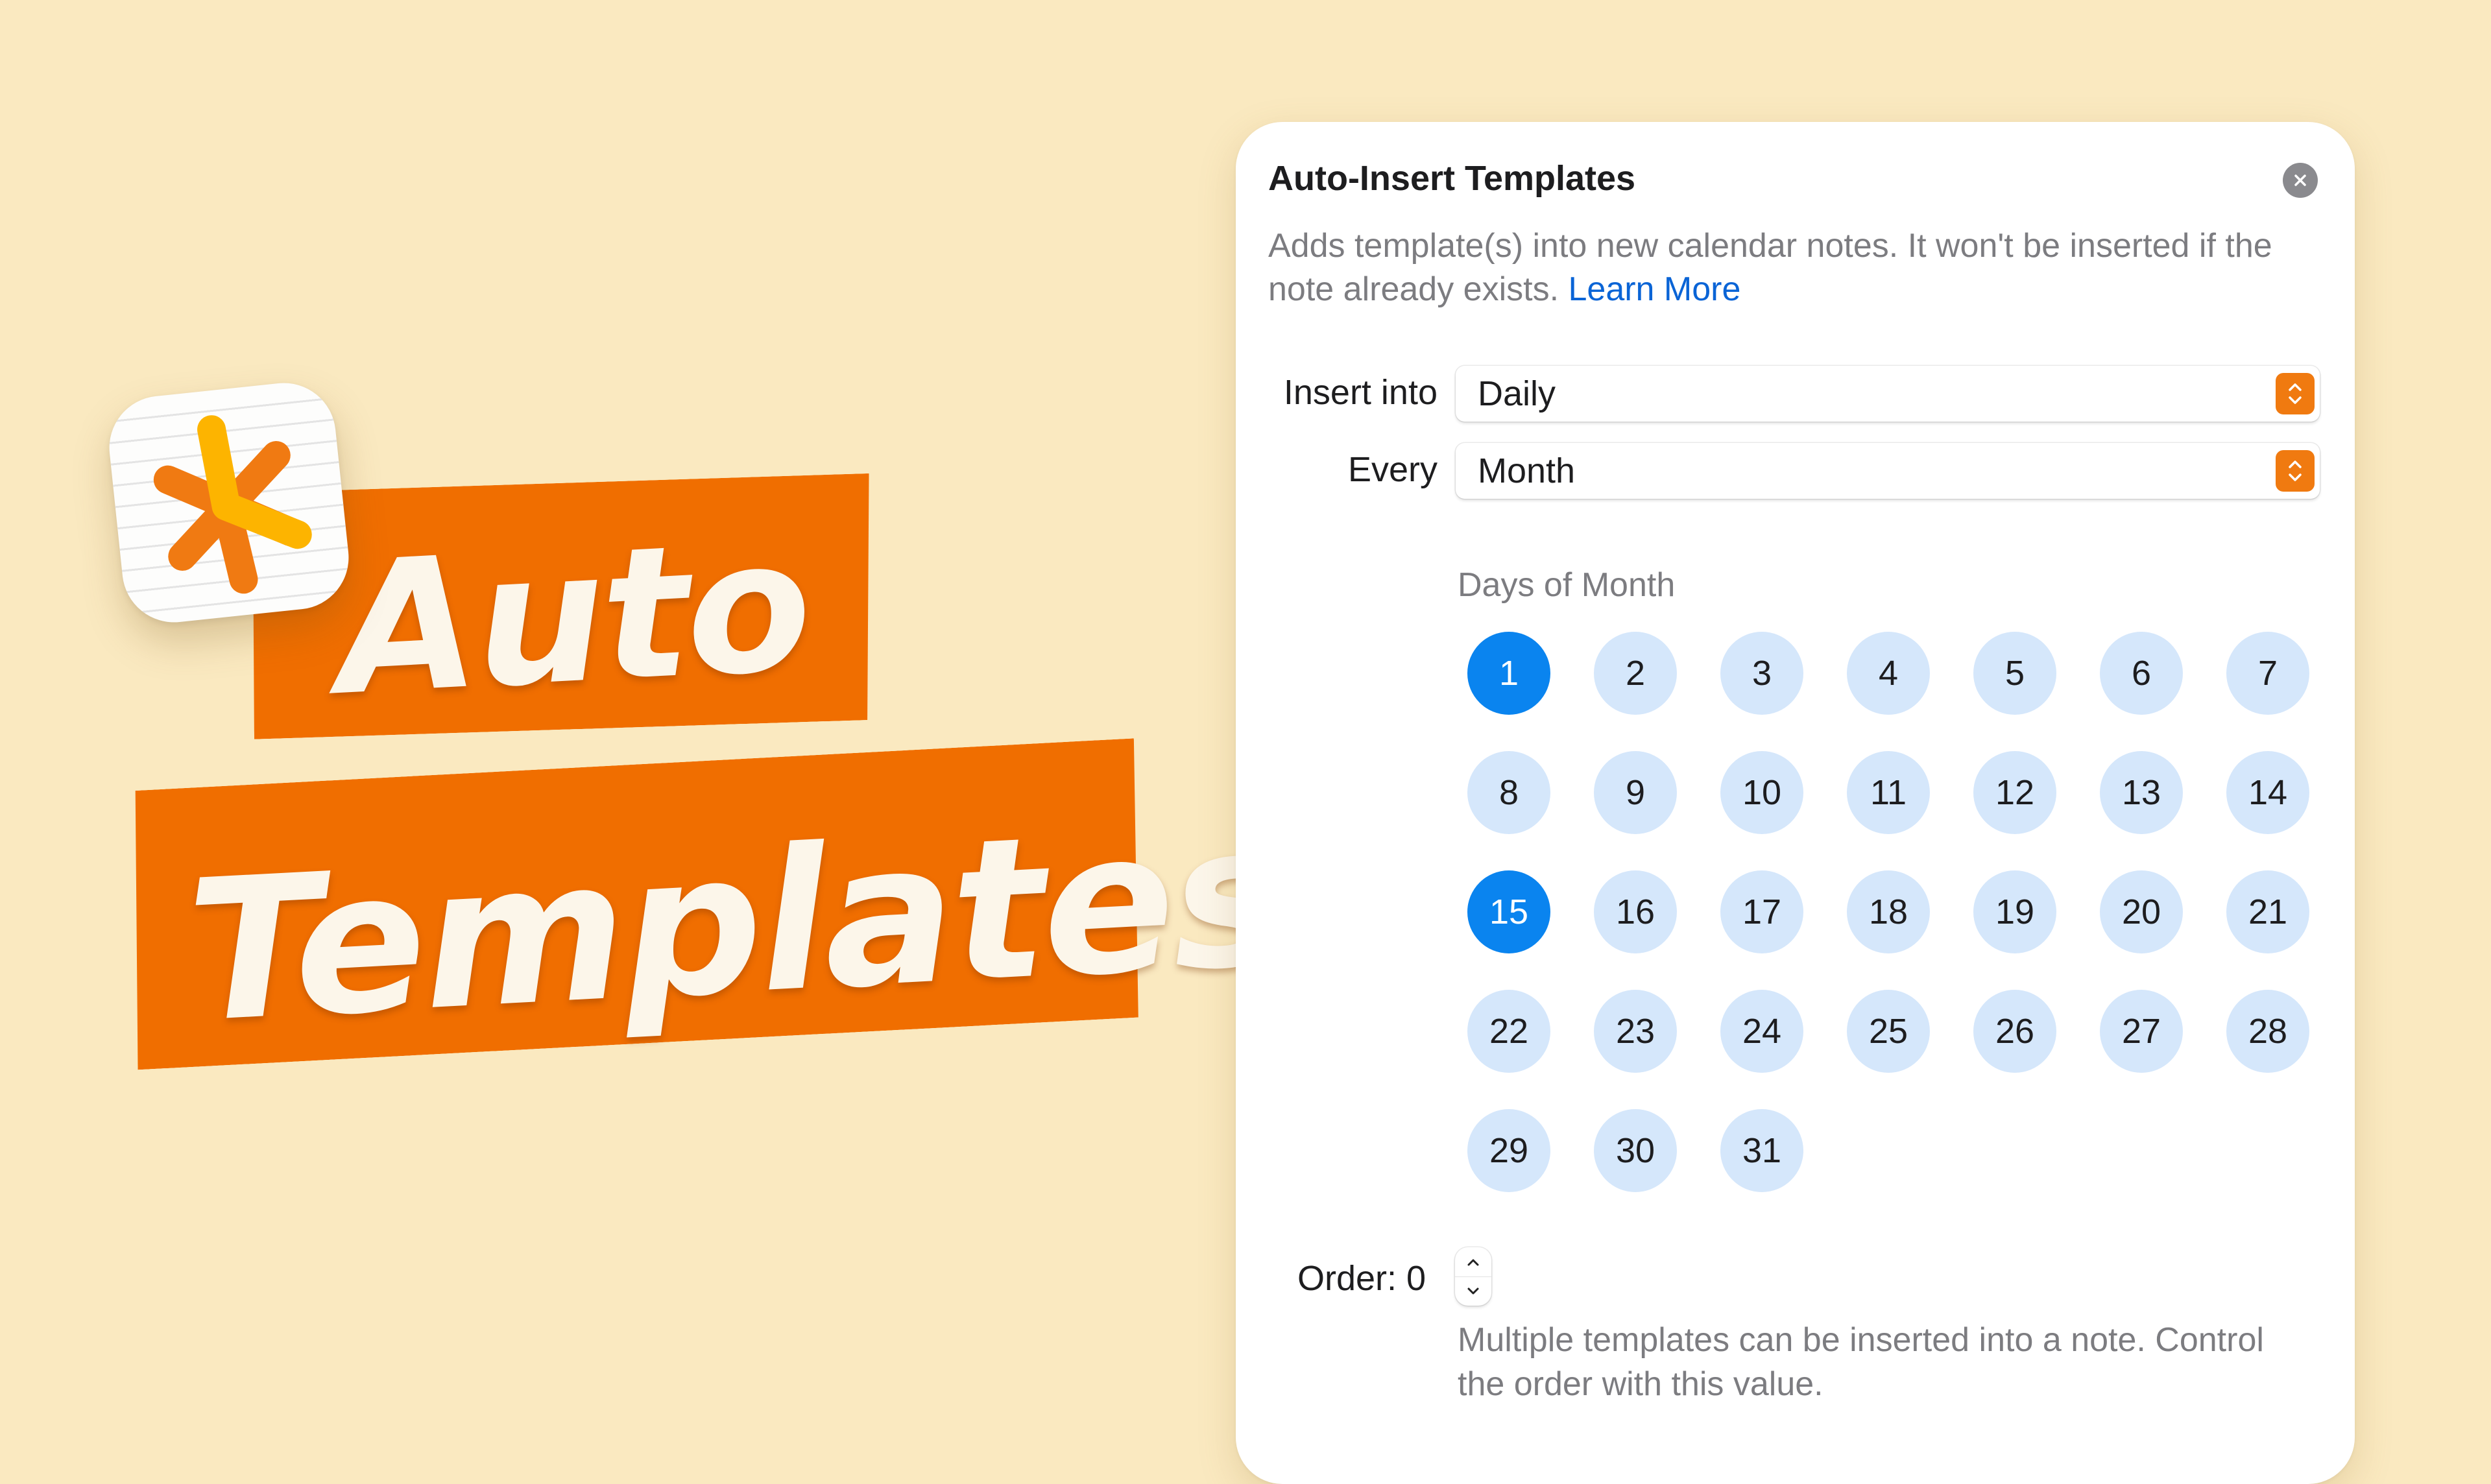 The height and width of the screenshot is (1484, 2491). What do you see at coordinates (2267, 1031) in the screenshot?
I see `day-button-28: 28` at bounding box center [2267, 1031].